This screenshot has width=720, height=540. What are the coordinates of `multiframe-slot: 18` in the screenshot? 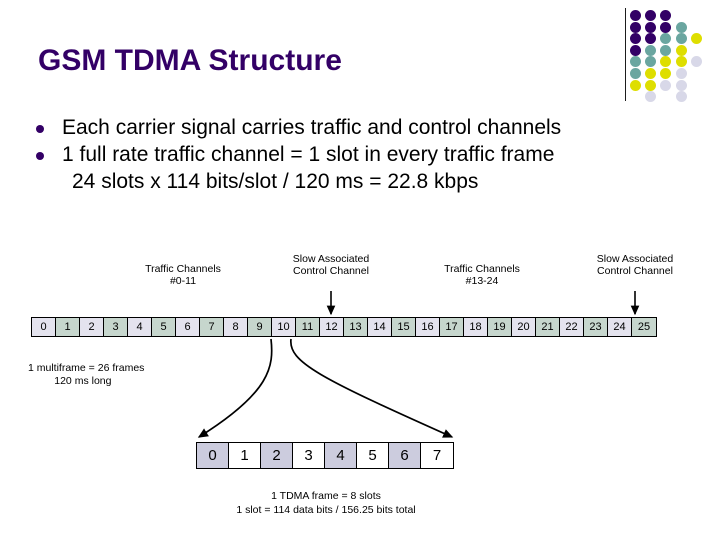 It's located at (476, 327).